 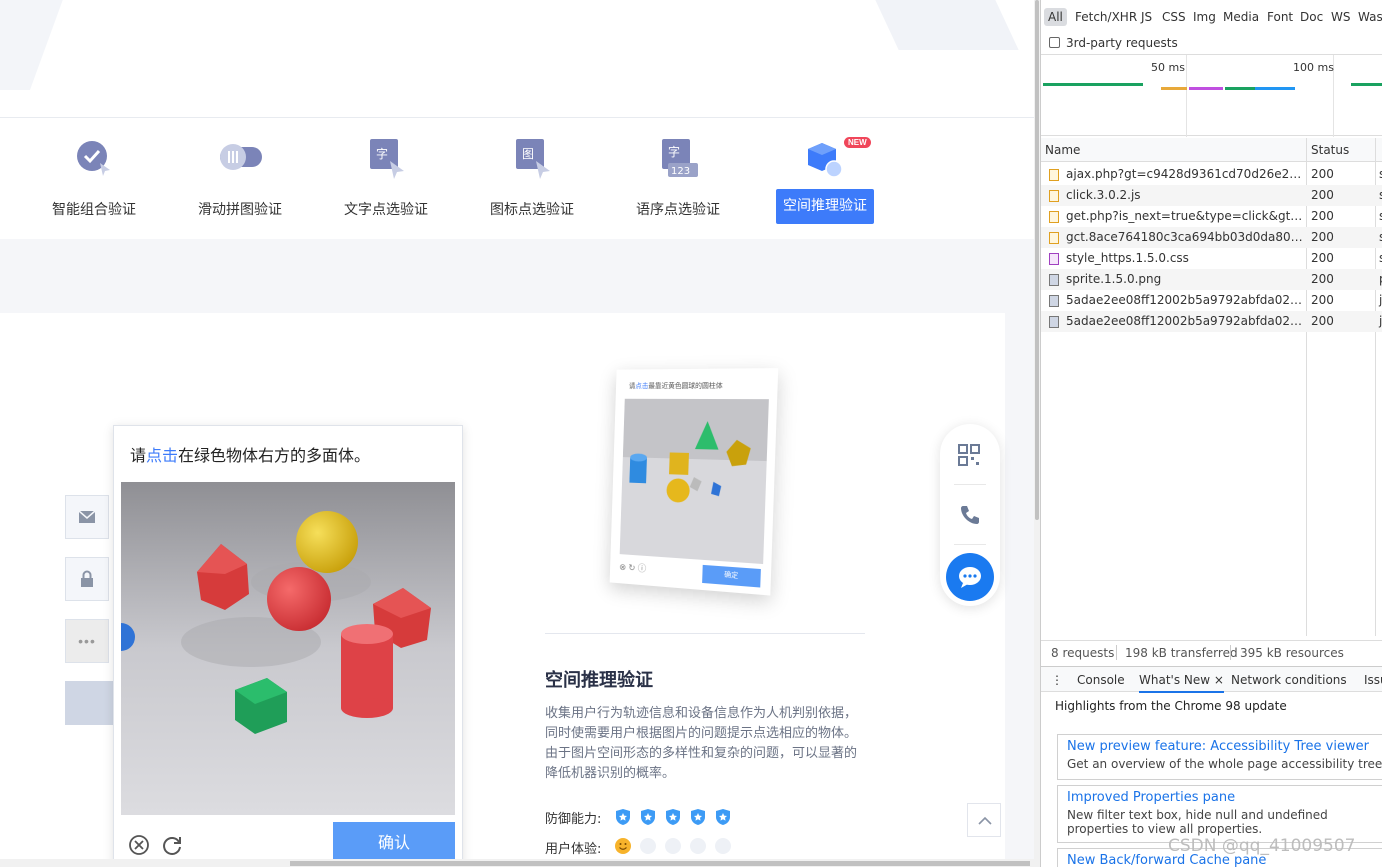 What do you see at coordinates (1204, 17) in the screenshot?
I see `filter-img: Img` at bounding box center [1204, 17].